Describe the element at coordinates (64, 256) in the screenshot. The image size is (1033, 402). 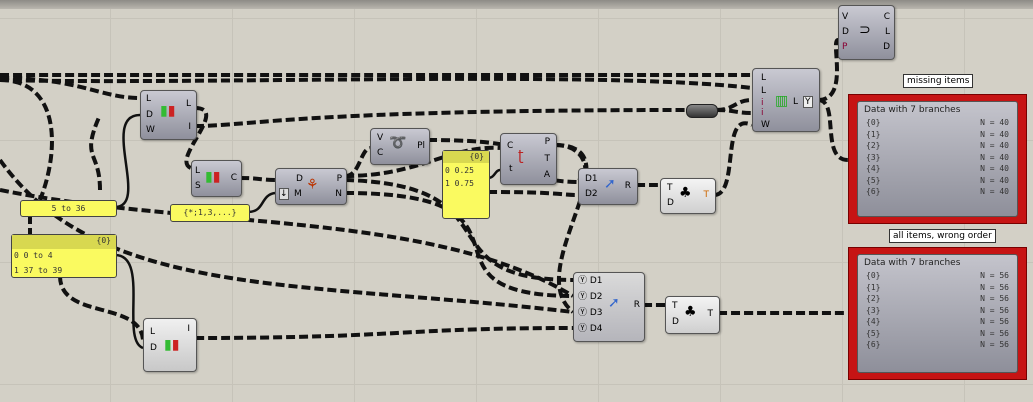
I see `list-panel: {0} 0 0 to 4 1 37 to 39` at that location.